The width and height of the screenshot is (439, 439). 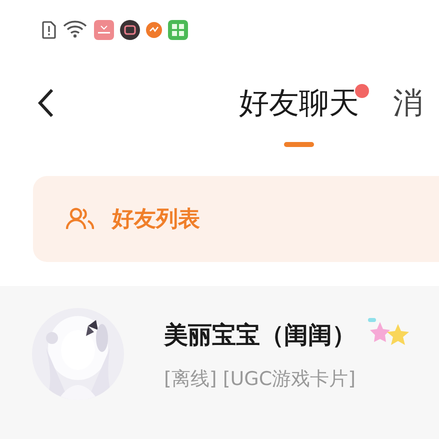 What do you see at coordinates (46, 103) in the screenshot?
I see `back-icon` at bounding box center [46, 103].